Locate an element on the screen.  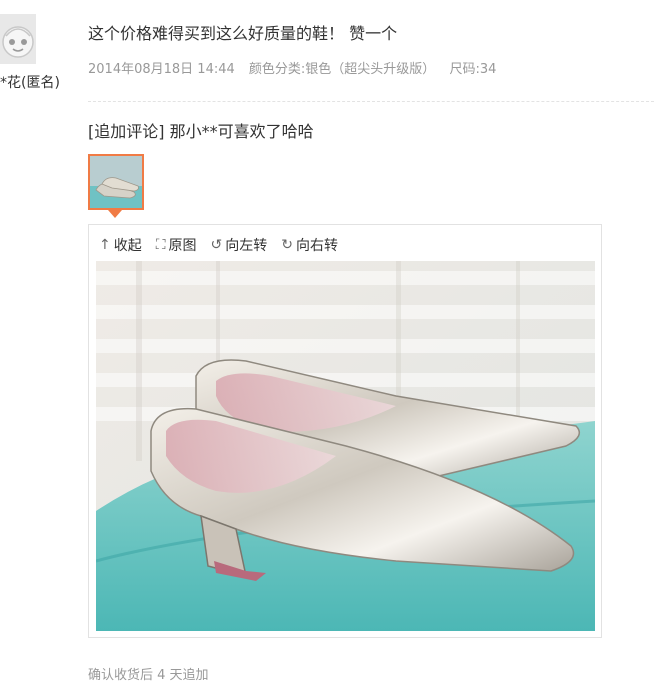
review-text: 这个价格难得买到这么好质量的鞋！ 赞一个 is located at coordinates (243, 33).